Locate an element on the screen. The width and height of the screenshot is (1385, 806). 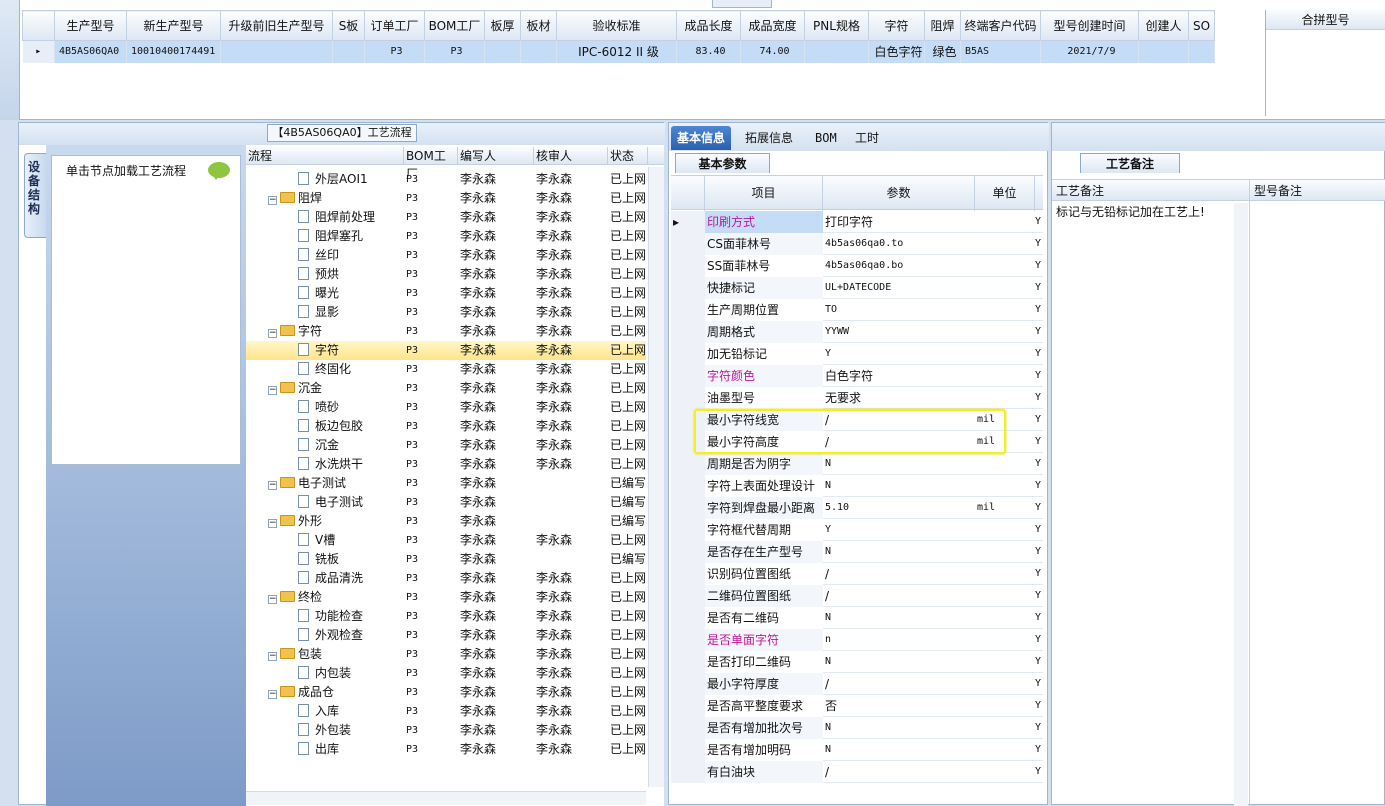
param-row: CS面菲林号 4b5as06qa0.to Y is located at coordinates (857, 244).